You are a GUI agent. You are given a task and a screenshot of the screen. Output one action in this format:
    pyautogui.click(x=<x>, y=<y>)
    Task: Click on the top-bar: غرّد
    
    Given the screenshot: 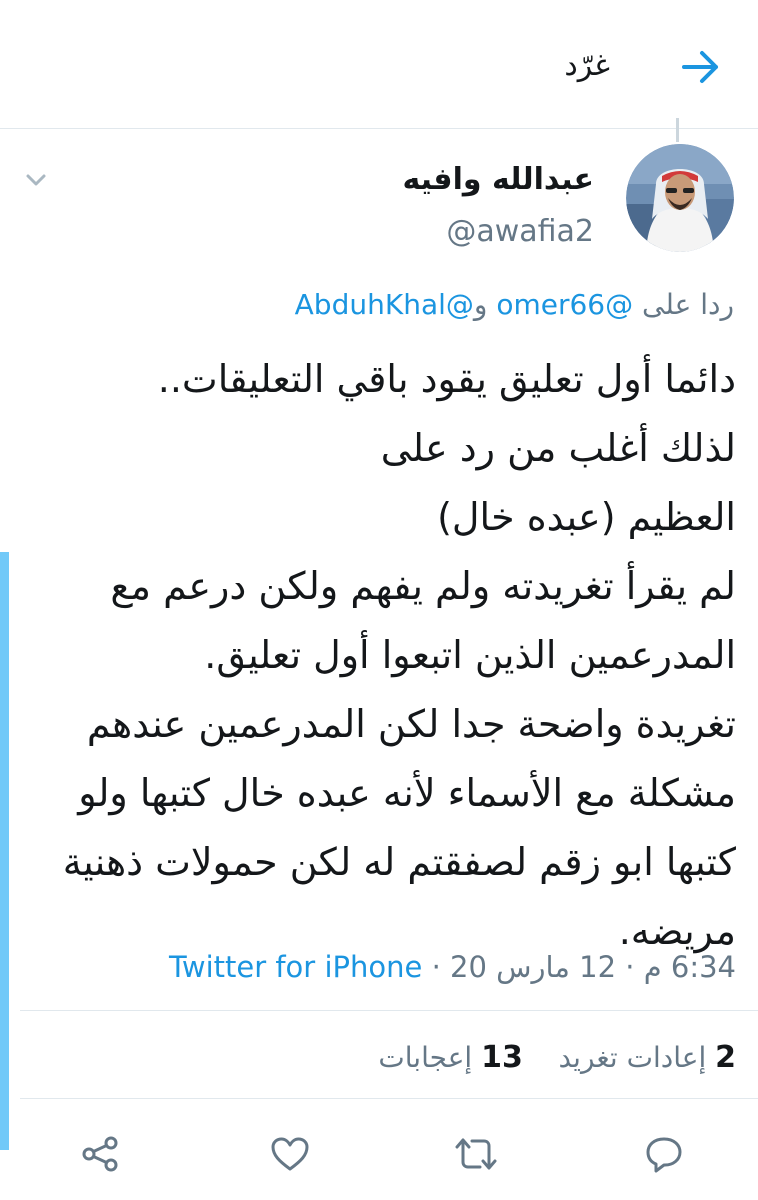 What is the action you would take?
    pyautogui.click(x=379, y=64)
    